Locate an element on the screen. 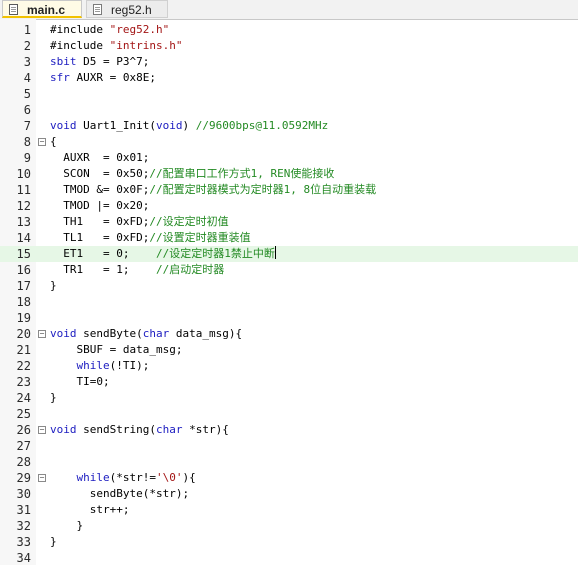 The width and height of the screenshot is (578, 566). code-line: 11 TMOD &= 0x0F;//配置定时器模式为定时器1, 8位自动重装载 is located at coordinates (289, 190).